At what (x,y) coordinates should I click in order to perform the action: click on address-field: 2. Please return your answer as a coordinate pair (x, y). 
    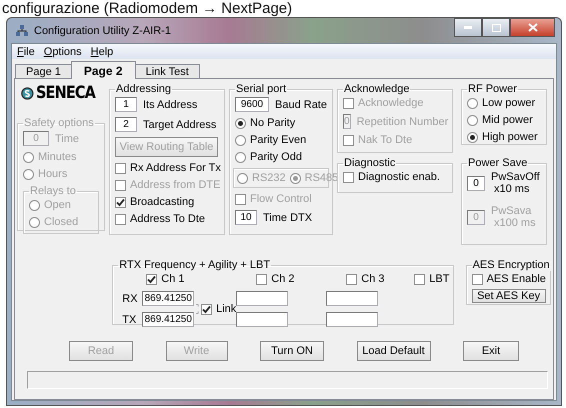
    Looking at the image, I should click on (126, 124).